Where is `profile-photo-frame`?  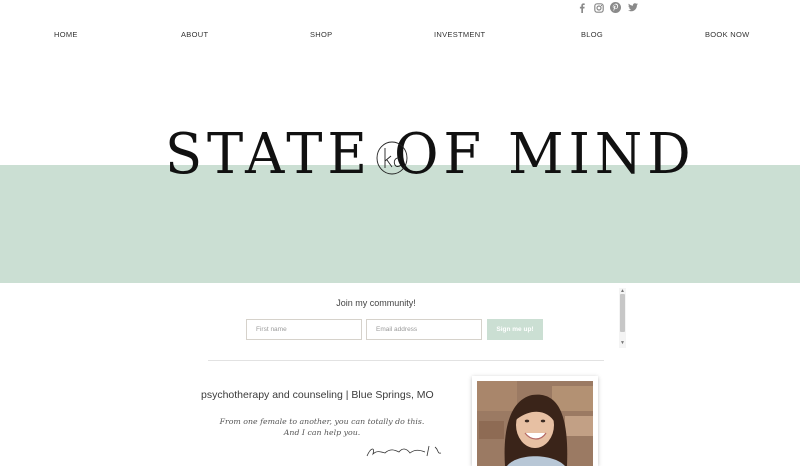 profile-photo-frame is located at coordinates (535, 421).